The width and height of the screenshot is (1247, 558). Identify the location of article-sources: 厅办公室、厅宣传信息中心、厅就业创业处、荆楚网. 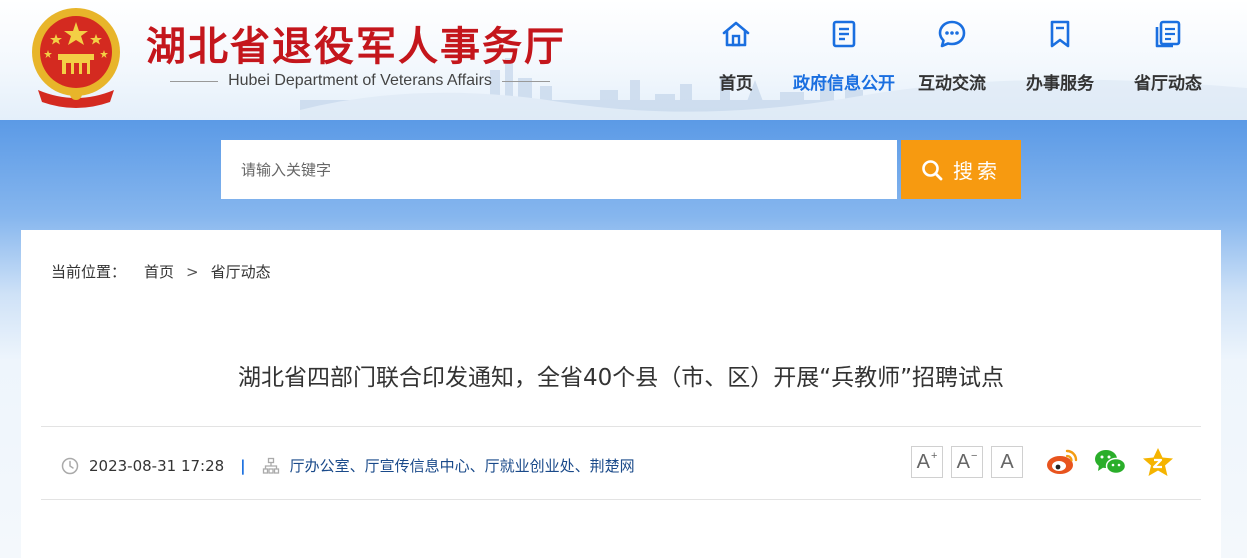
(462, 466).